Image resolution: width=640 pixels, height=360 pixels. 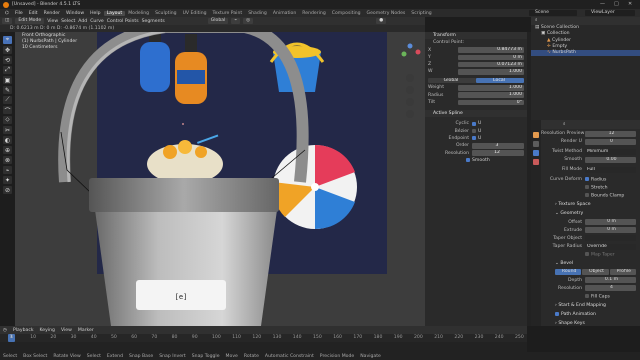 I want to click on tool-scale: ⤢, so click(x=7, y=70).